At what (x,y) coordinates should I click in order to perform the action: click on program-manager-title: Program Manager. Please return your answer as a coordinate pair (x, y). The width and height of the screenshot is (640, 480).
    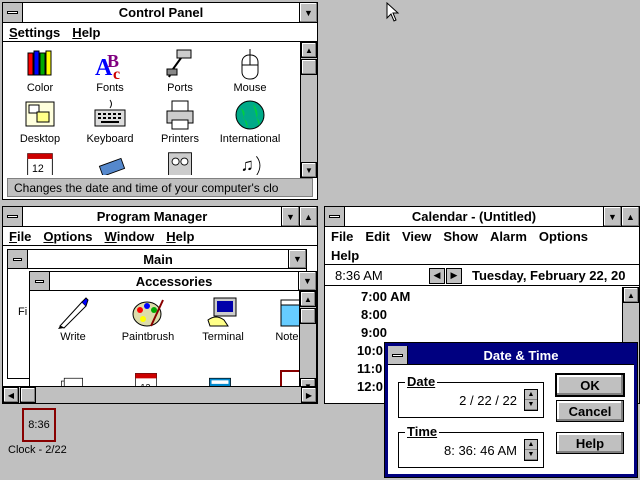
    Looking at the image, I should click on (152, 216).